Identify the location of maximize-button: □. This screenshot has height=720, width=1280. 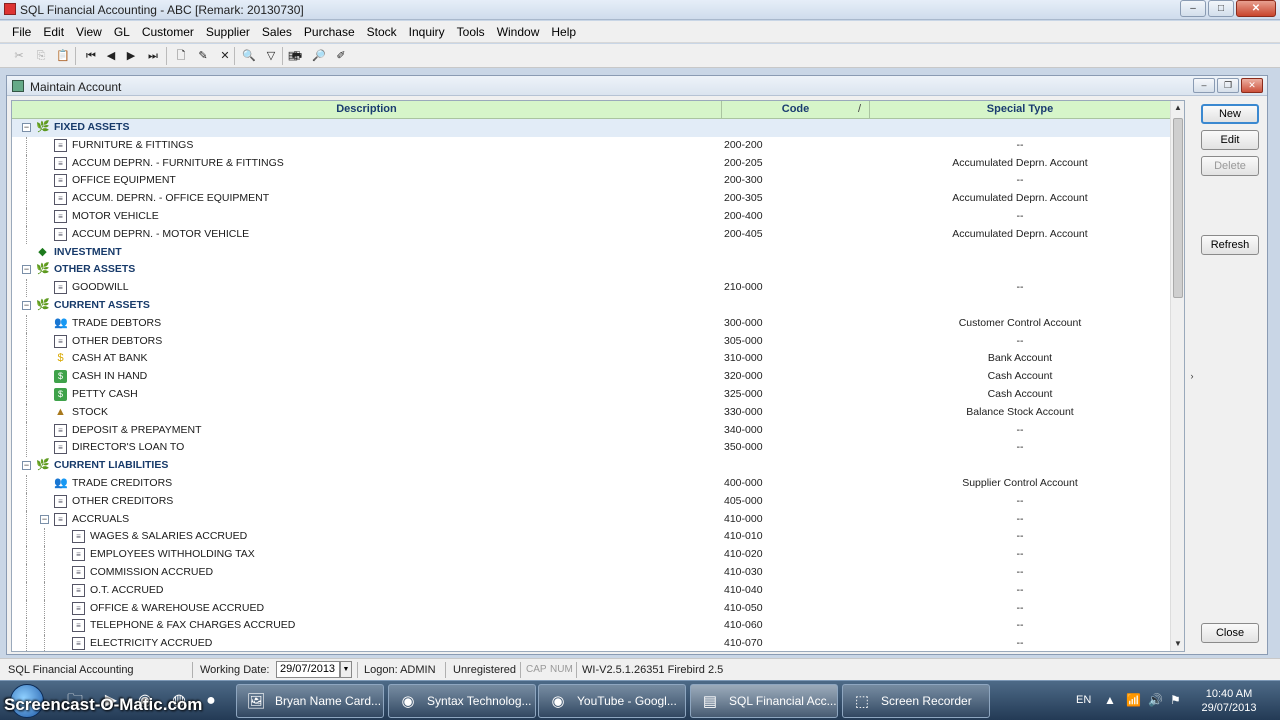
(1221, 8).